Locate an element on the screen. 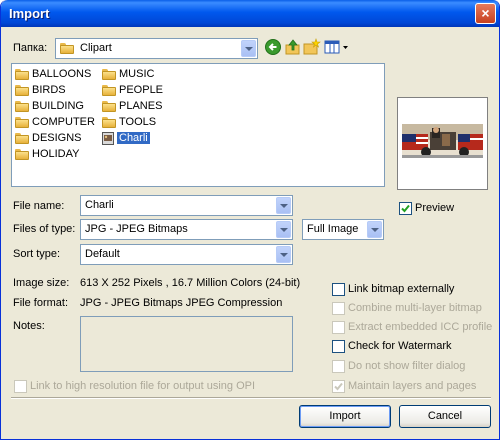  extract-icc-checkbox is located at coordinates (338, 327).